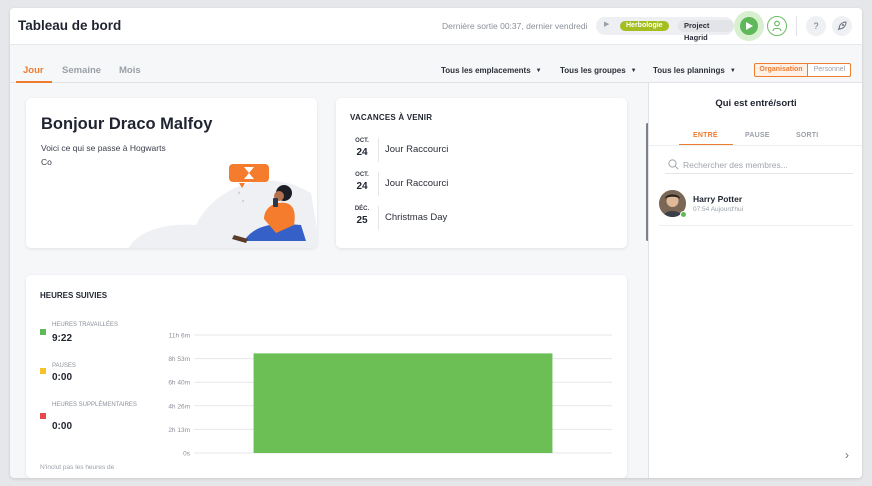  What do you see at coordinates (85, 325) in the screenshot?
I see `legend-label: HEURES TRAVAILLÉES` at bounding box center [85, 325].